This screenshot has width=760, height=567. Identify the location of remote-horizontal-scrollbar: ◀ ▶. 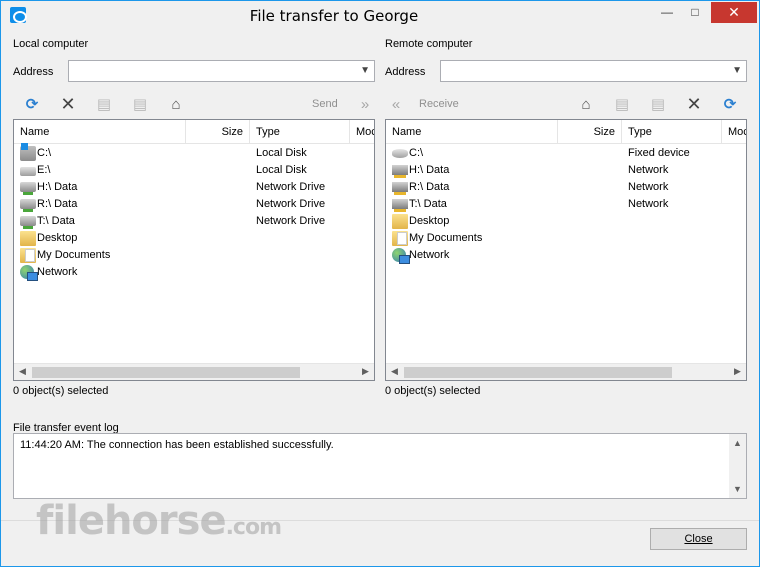
(566, 371).